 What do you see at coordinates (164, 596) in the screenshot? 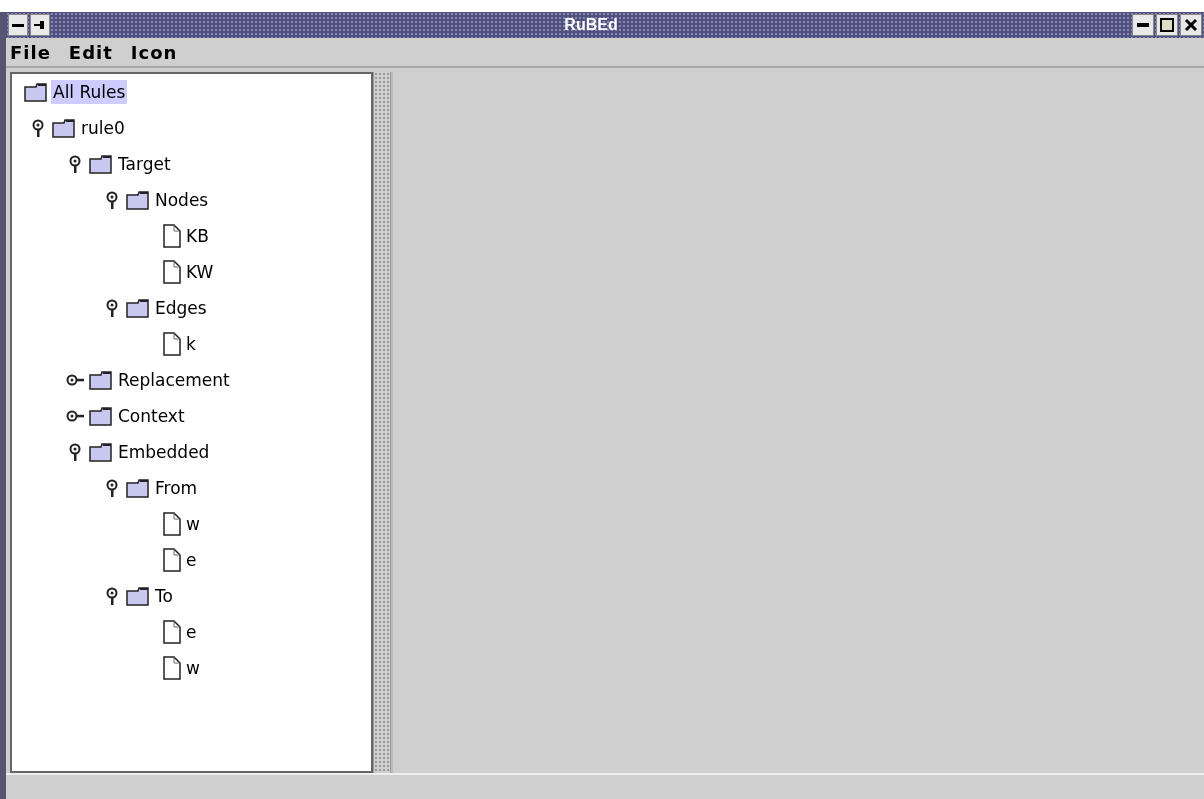
I see `tree-item: To` at bounding box center [164, 596].